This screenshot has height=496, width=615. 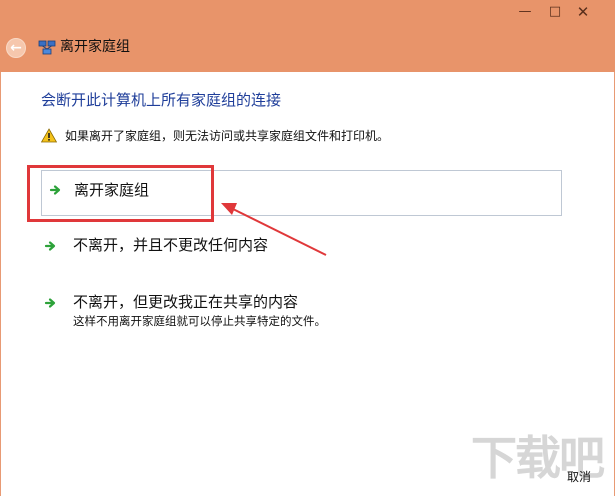 I want to click on window-title: 离开家庭组, so click(x=95, y=47).